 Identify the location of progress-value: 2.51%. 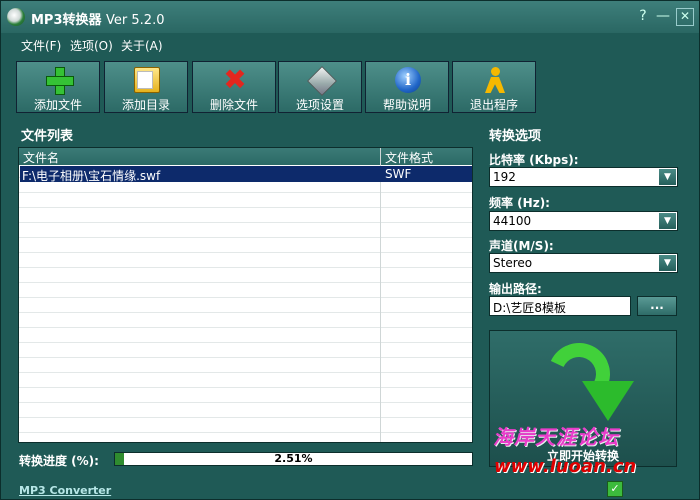
(293, 458).